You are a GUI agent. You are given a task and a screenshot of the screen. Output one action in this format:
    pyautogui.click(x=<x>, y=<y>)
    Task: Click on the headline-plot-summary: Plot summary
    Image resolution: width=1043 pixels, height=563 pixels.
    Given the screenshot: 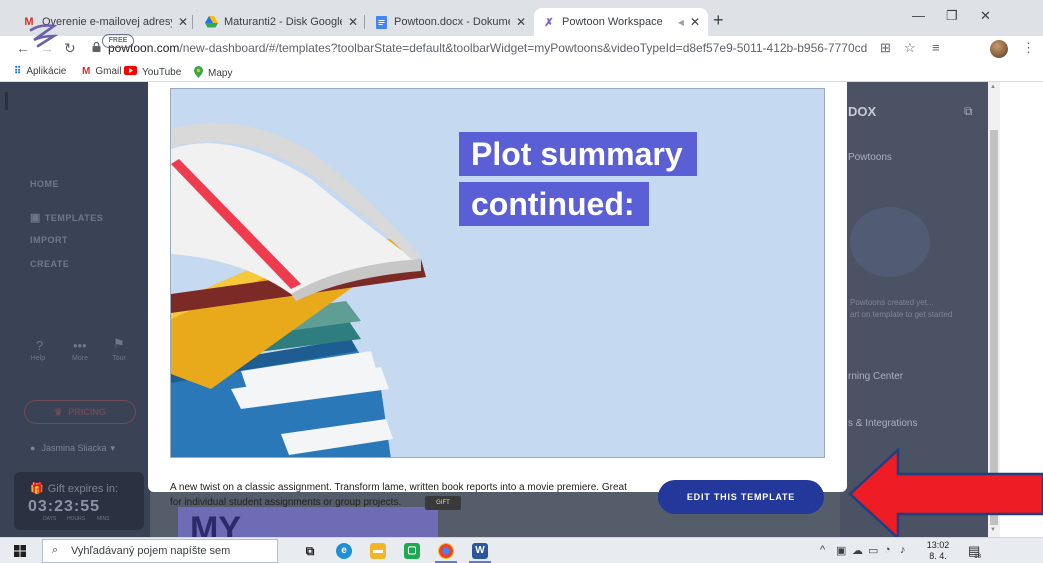 What is the action you would take?
    pyautogui.click(x=578, y=154)
    